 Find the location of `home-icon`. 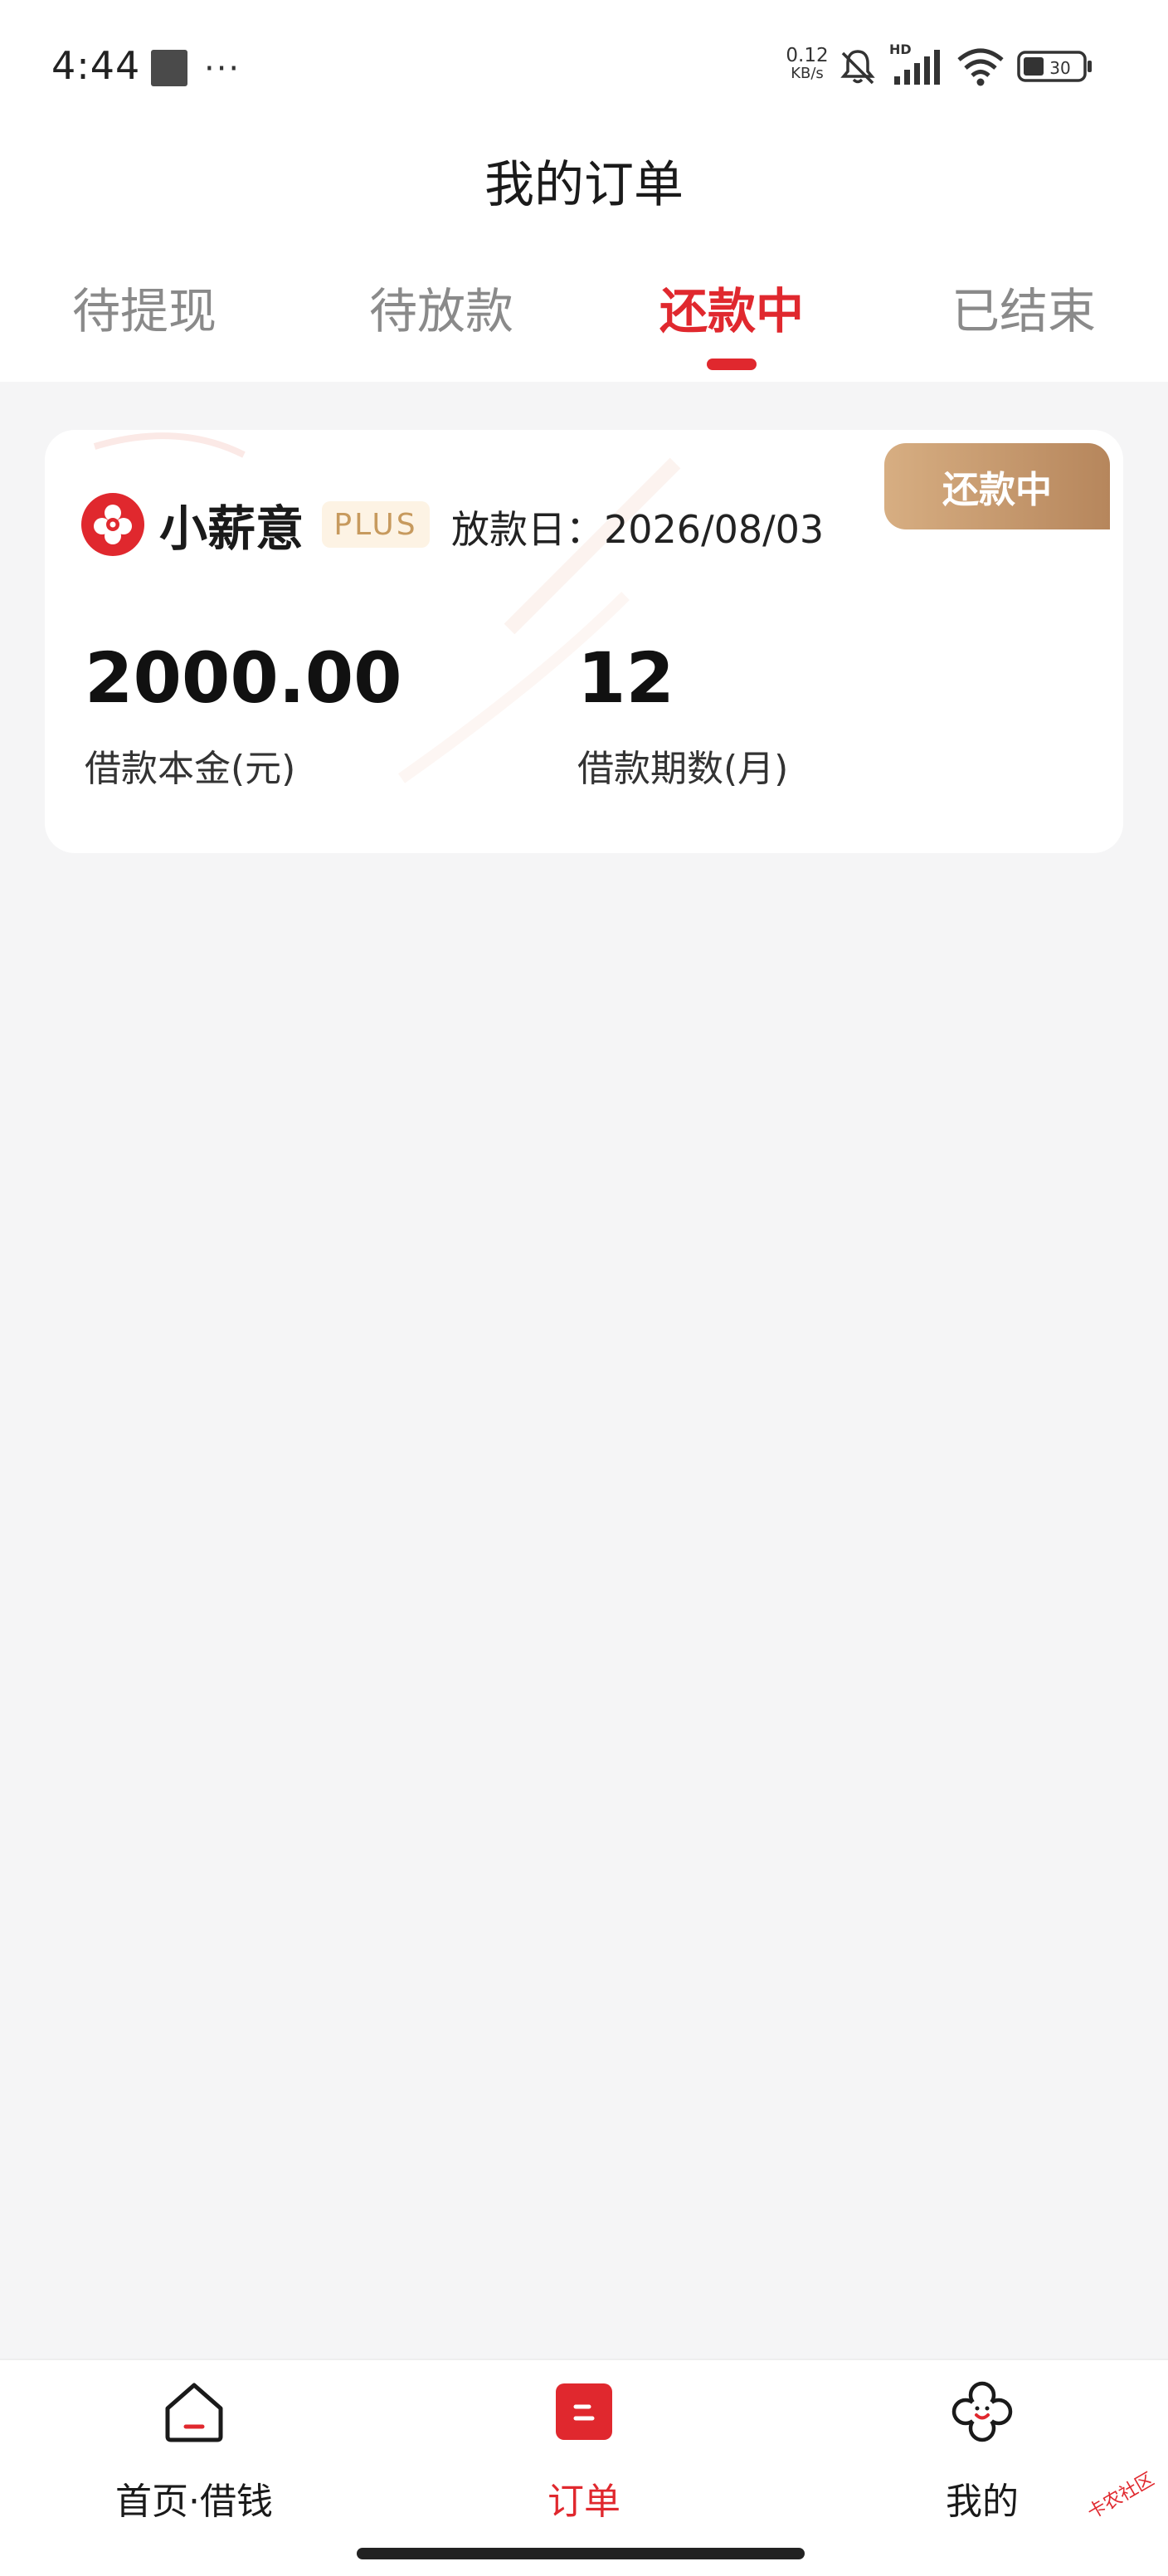

home-icon is located at coordinates (194, 2412).